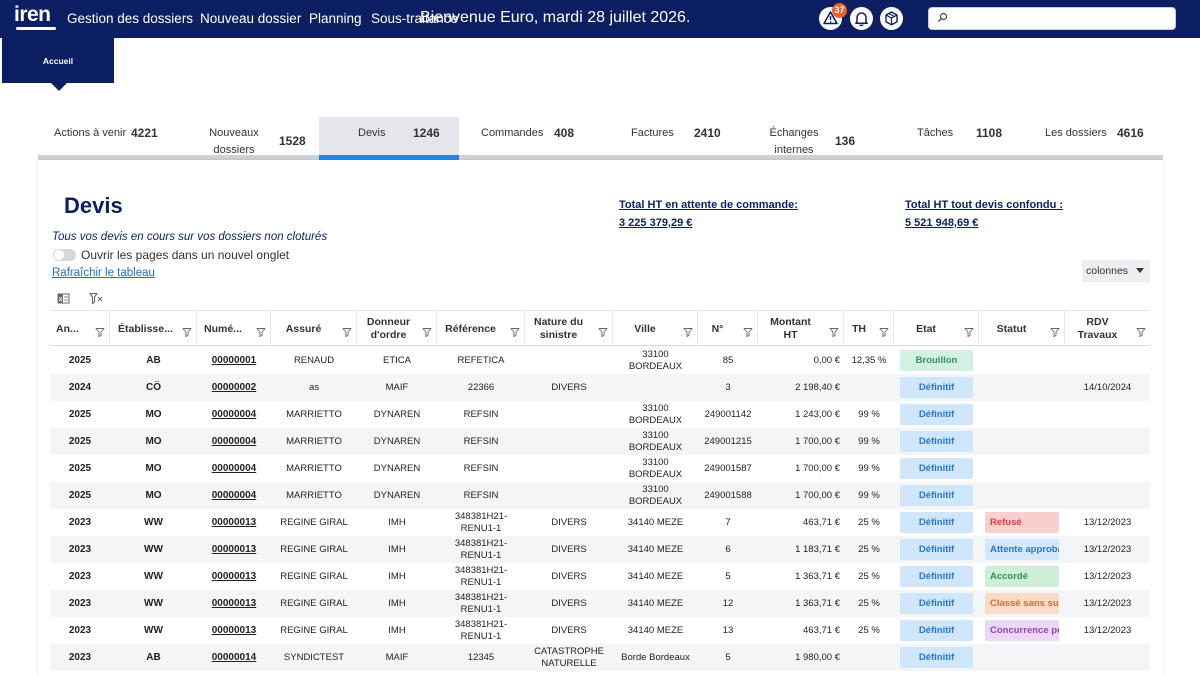 The image size is (1200, 675). What do you see at coordinates (728, 441) in the screenshot?
I see `cell-numero-voie: 249001215` at bounding box center [728, 441].